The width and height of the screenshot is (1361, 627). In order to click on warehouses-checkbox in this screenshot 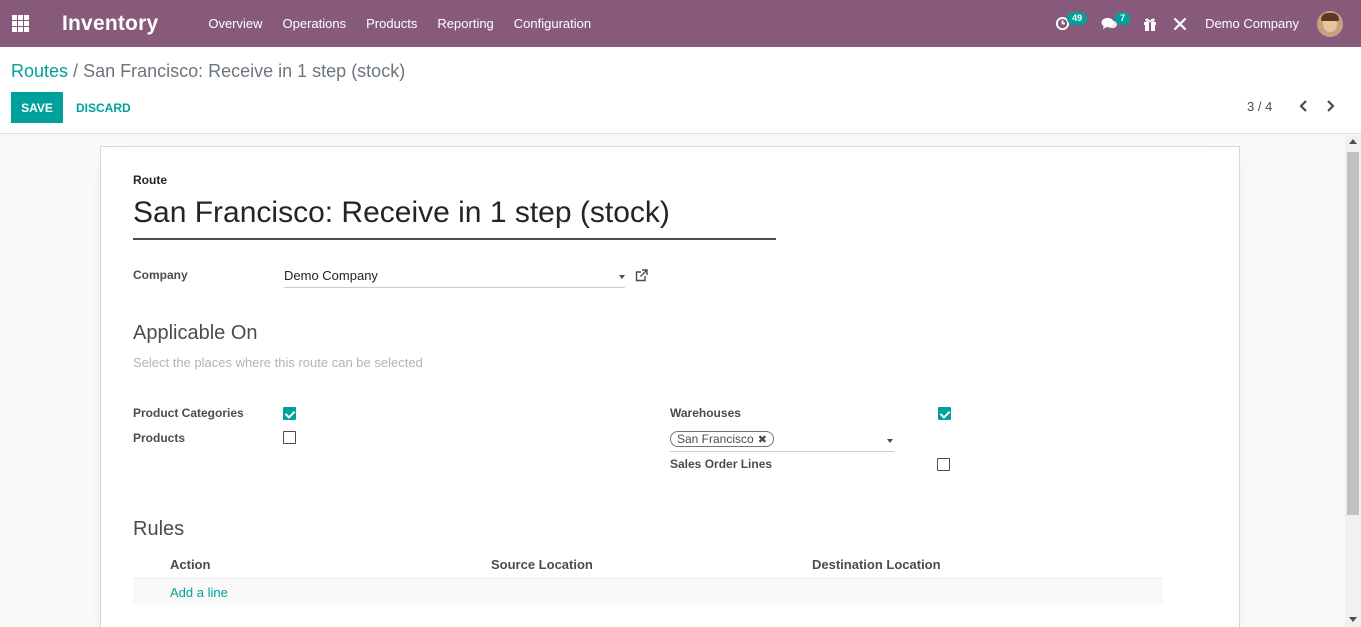, I will do `click(944, 413)`.